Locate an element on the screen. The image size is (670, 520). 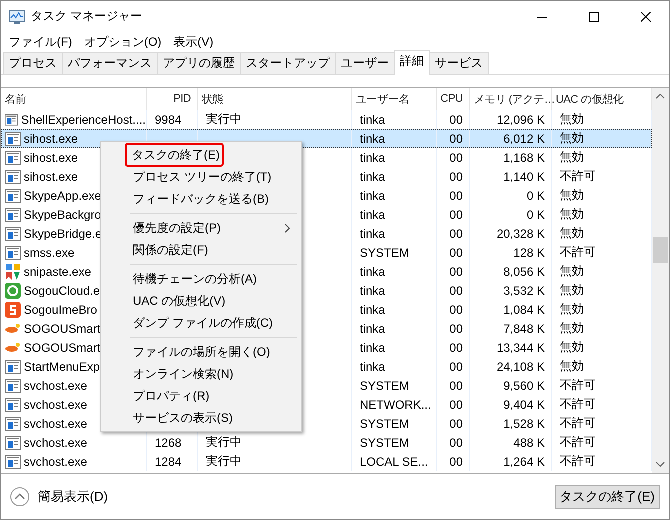
column-header: PID is located at coordinates (172, 99).